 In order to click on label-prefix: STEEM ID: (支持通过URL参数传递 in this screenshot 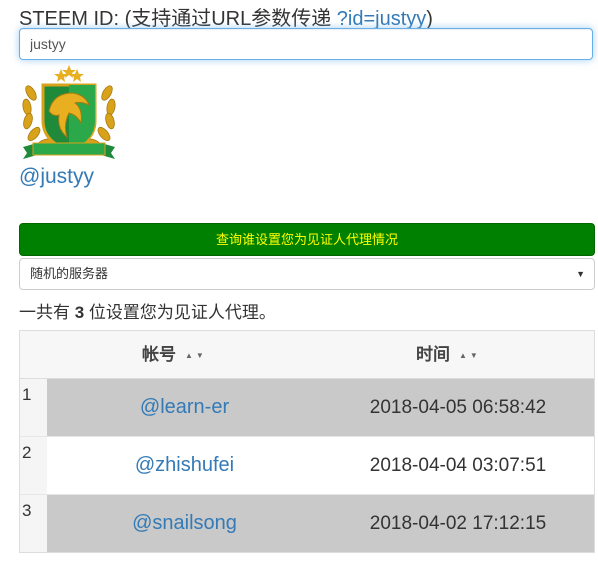, I will do `click(178, 19)`.